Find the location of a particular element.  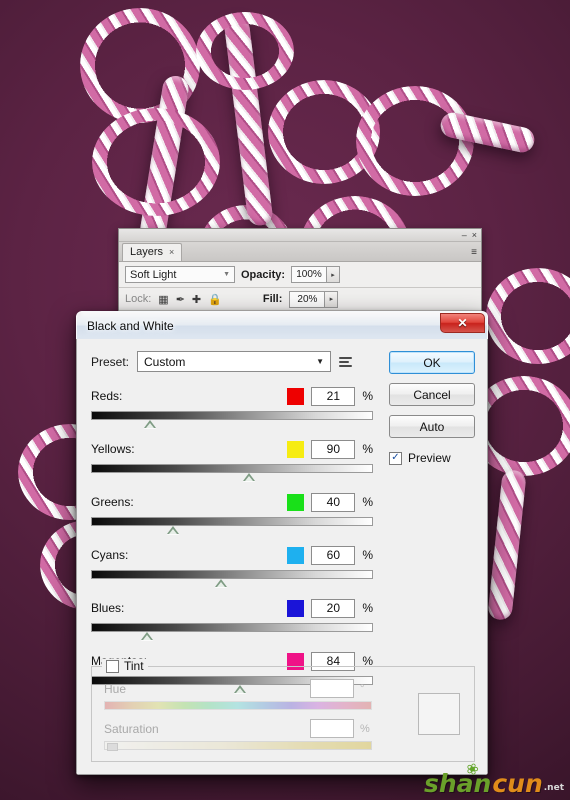

lock-row: Lock: ▦ ✒ ✚ 🔒 Fill: 20% ▸ is located at coordinates (300, 299).